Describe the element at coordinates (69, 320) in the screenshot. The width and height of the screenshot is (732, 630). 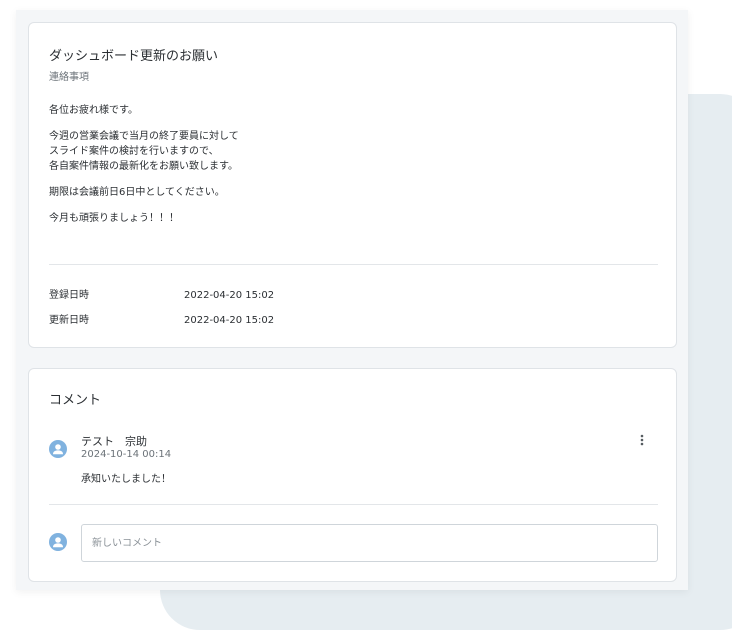
I see `updated-at-label: 更新日時` at that location.